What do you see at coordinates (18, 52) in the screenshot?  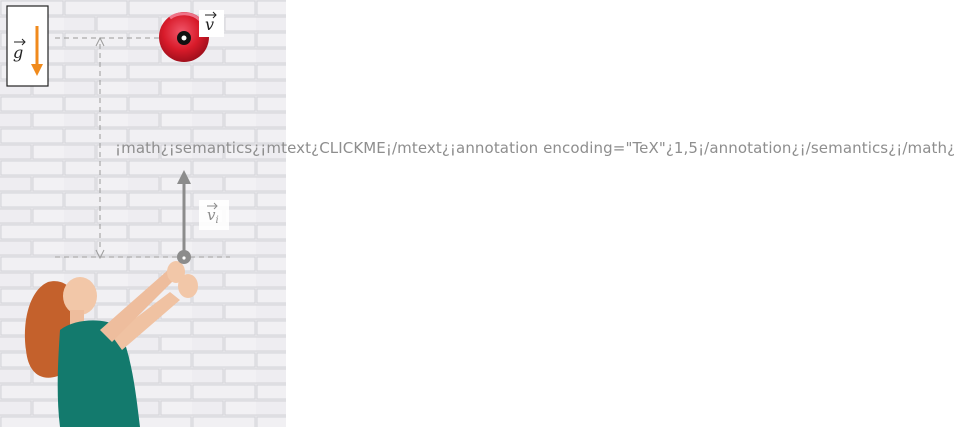 I see `gravity-label: g` at bounding box center [18, 52].